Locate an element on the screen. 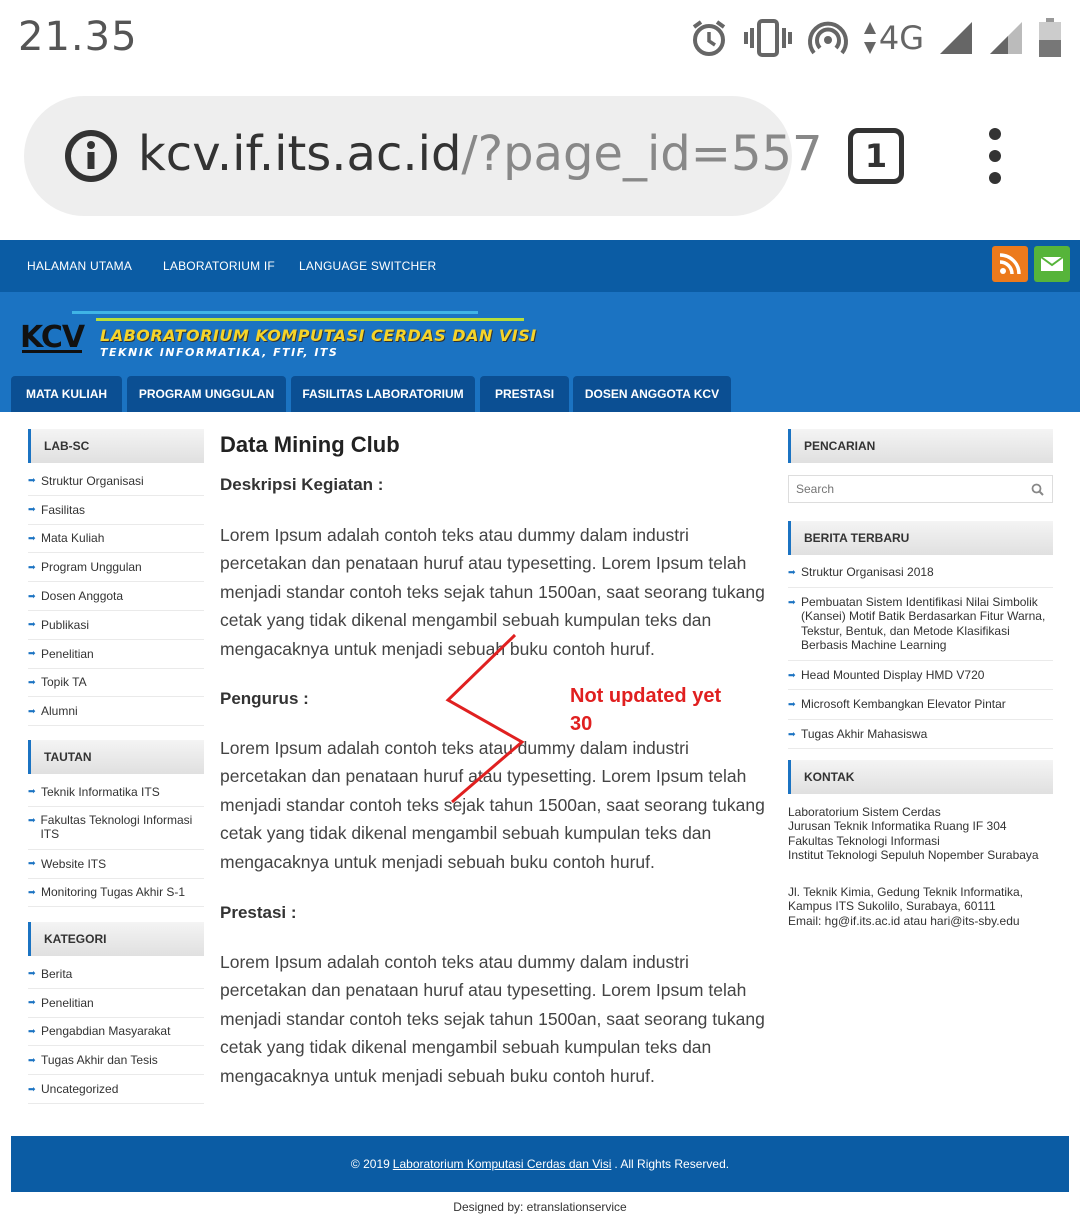  list-item: ➡ Pengabdian Masyarakat is located at coordinates (116, 1032).